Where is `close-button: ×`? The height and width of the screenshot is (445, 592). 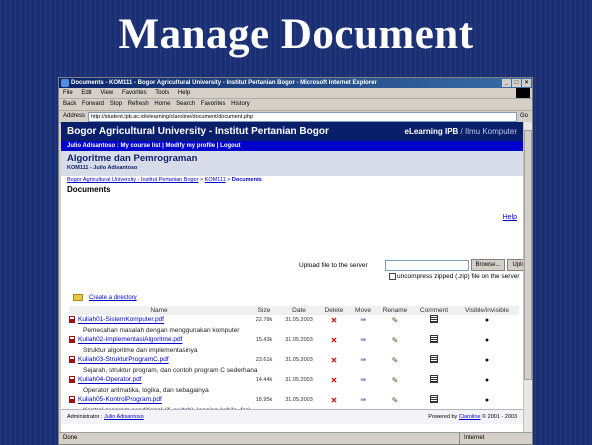 close-button: × is located at coordinates (526, 83).